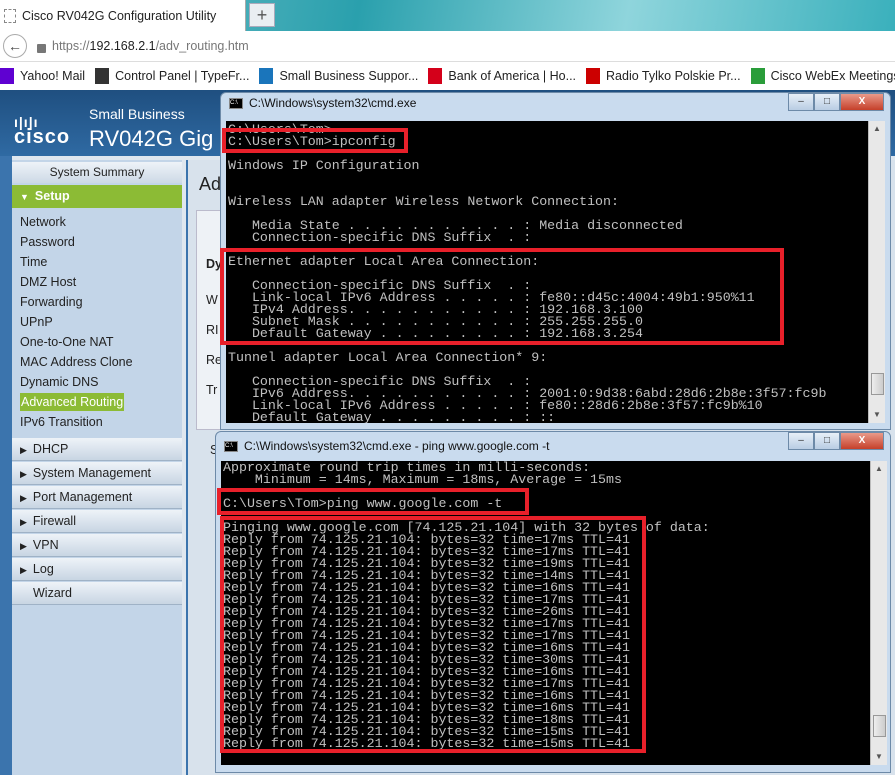 The width and height of the screenshot is (895, 775). I want to click on panel-label: Tr, so click(212, 390).